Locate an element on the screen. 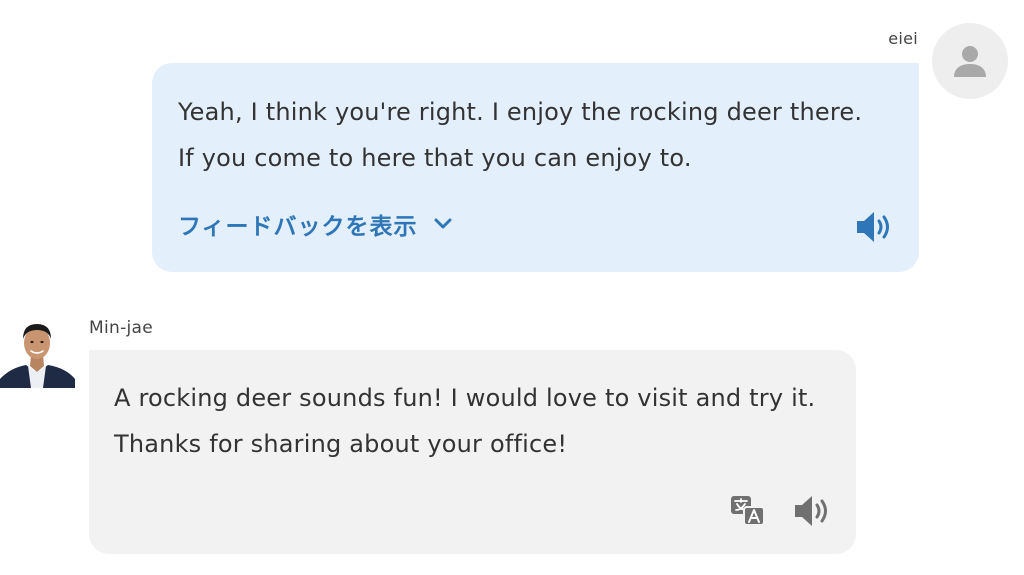  translate-icon is located at coordinates (748, 511).